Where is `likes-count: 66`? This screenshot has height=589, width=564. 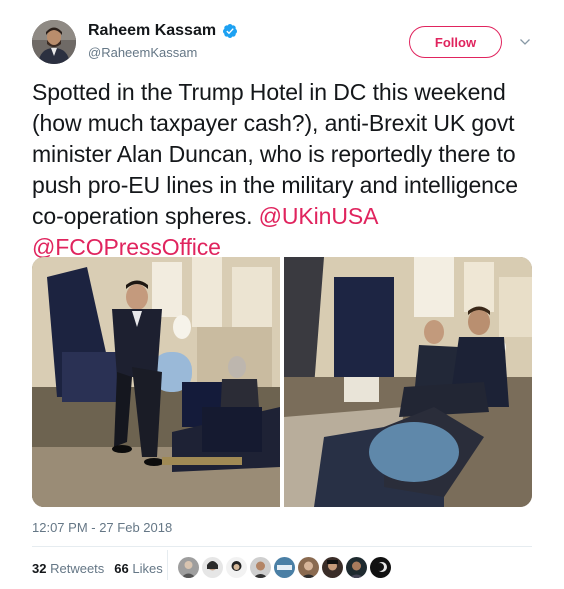
likes-count: 66 is located at coordinates (121, 568).